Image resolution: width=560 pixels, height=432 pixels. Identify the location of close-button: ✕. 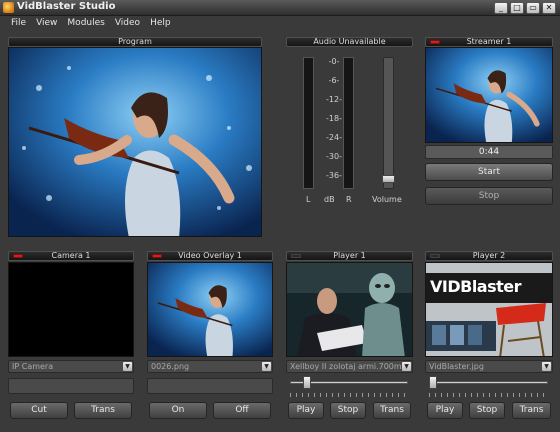
(549, 8).